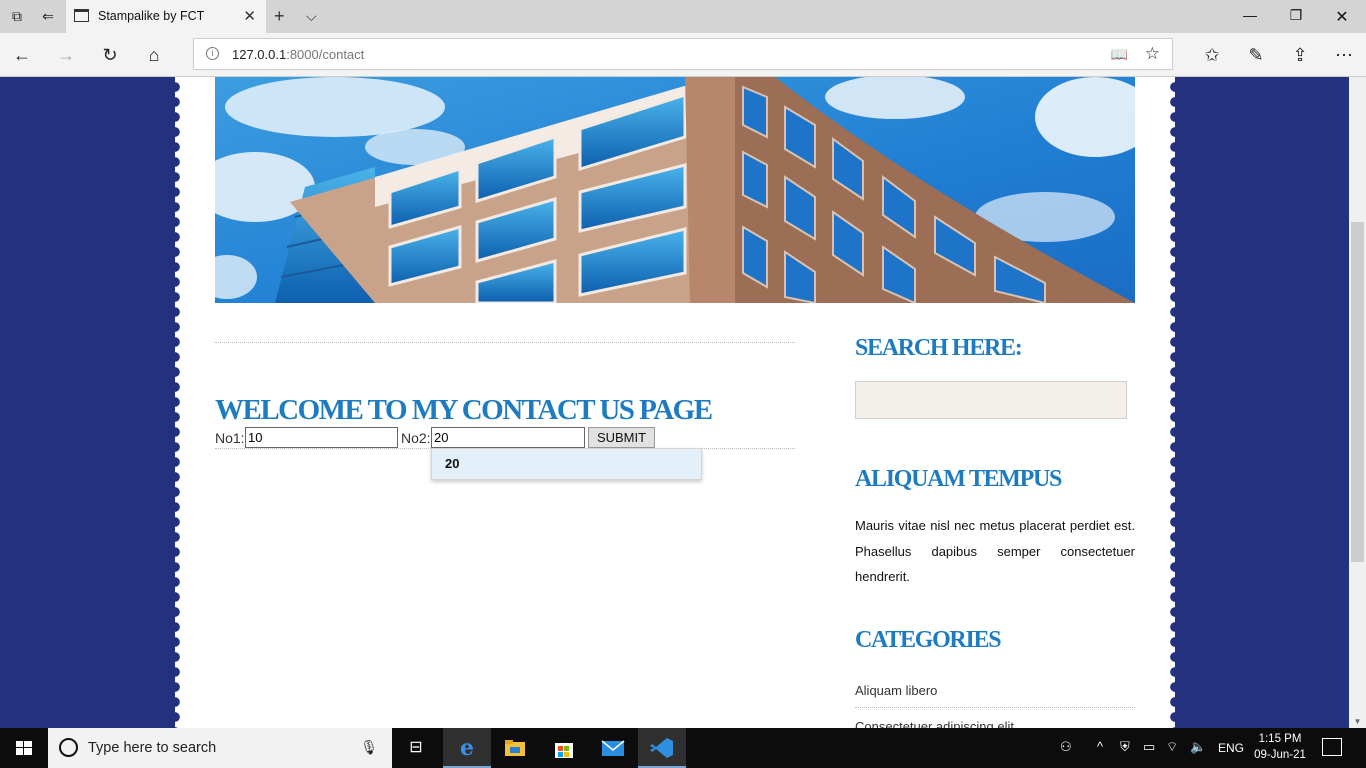  Describe the element at coordinates (1172, 747) in the screenshot. I see `network-icon: ⌔` at that location.